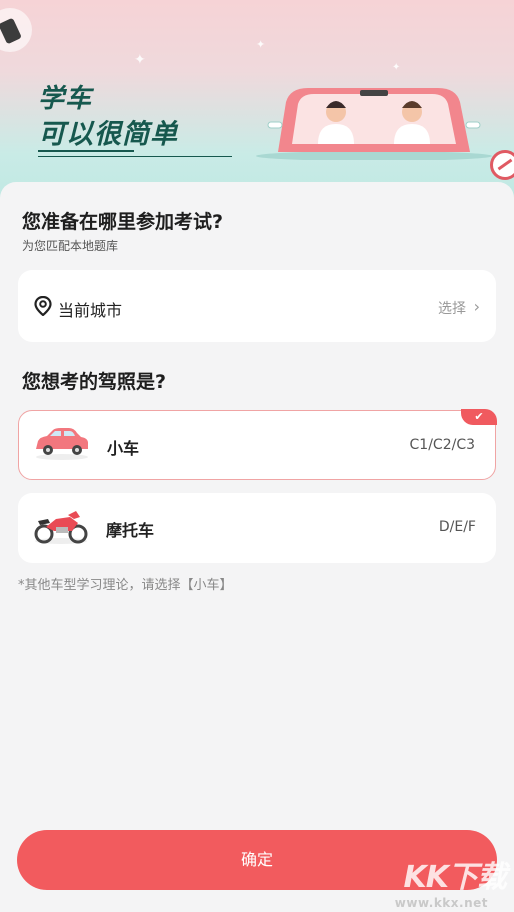 This screenshot has height=912, width=514. Describe the element at coordinates (442, 445) in the screenshot. I see `license-option-code: C1/C2/C3` at that location.